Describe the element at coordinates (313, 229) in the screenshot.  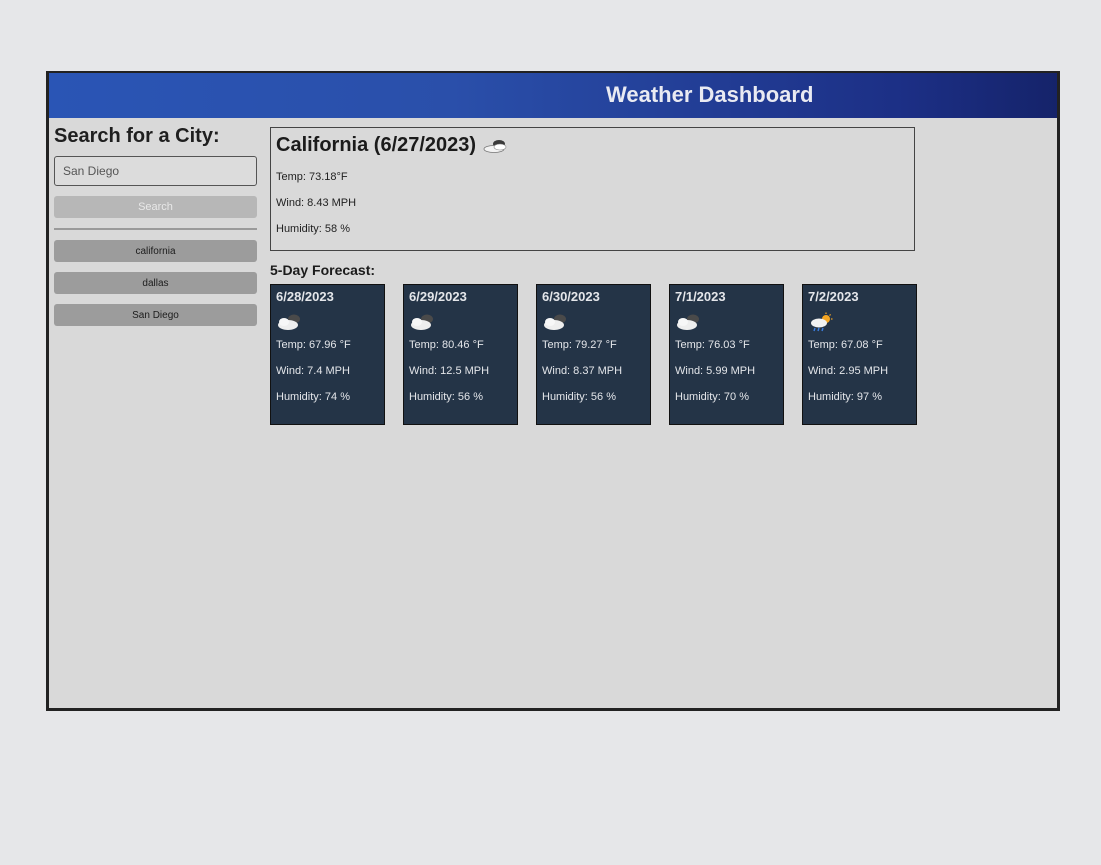
I see `current-humidity: Humidity: 58 %` at that location.